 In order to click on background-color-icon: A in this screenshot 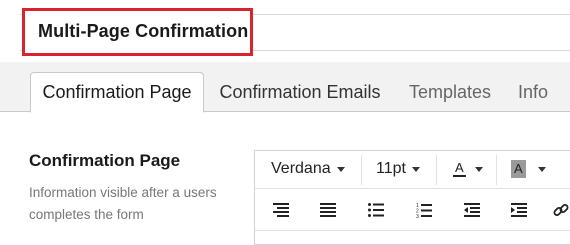, I will do `click(518, 169)`.